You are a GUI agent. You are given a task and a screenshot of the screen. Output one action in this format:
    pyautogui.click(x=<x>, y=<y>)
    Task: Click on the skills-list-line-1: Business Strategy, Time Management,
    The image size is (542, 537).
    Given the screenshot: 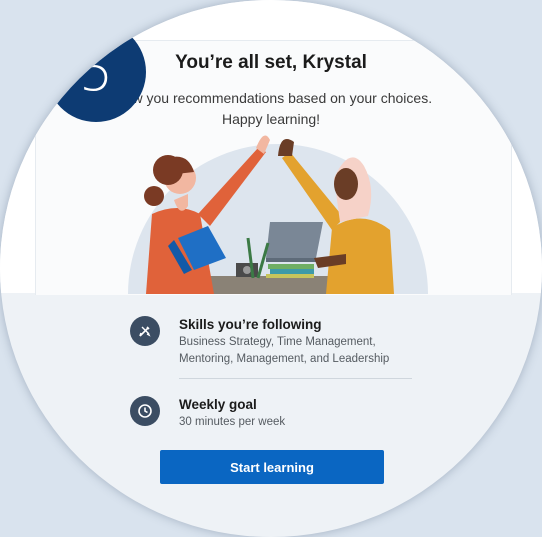 What is the action you would take?
    pyautogui.click(x=277, y=342)
    